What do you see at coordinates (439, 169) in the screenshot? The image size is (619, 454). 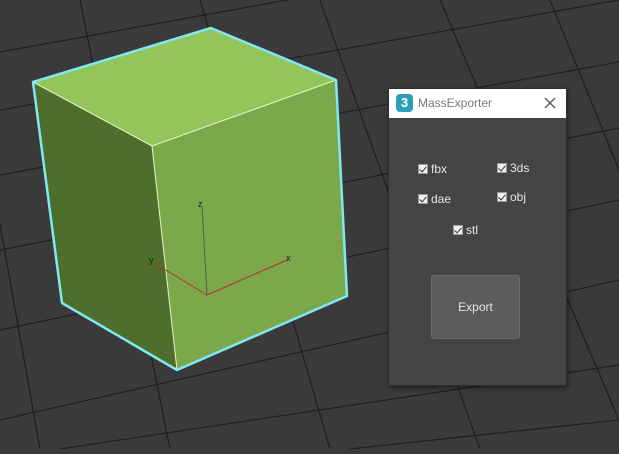 I see `checkbox-label-fbx: fbx` at bounding box center [439, 169].